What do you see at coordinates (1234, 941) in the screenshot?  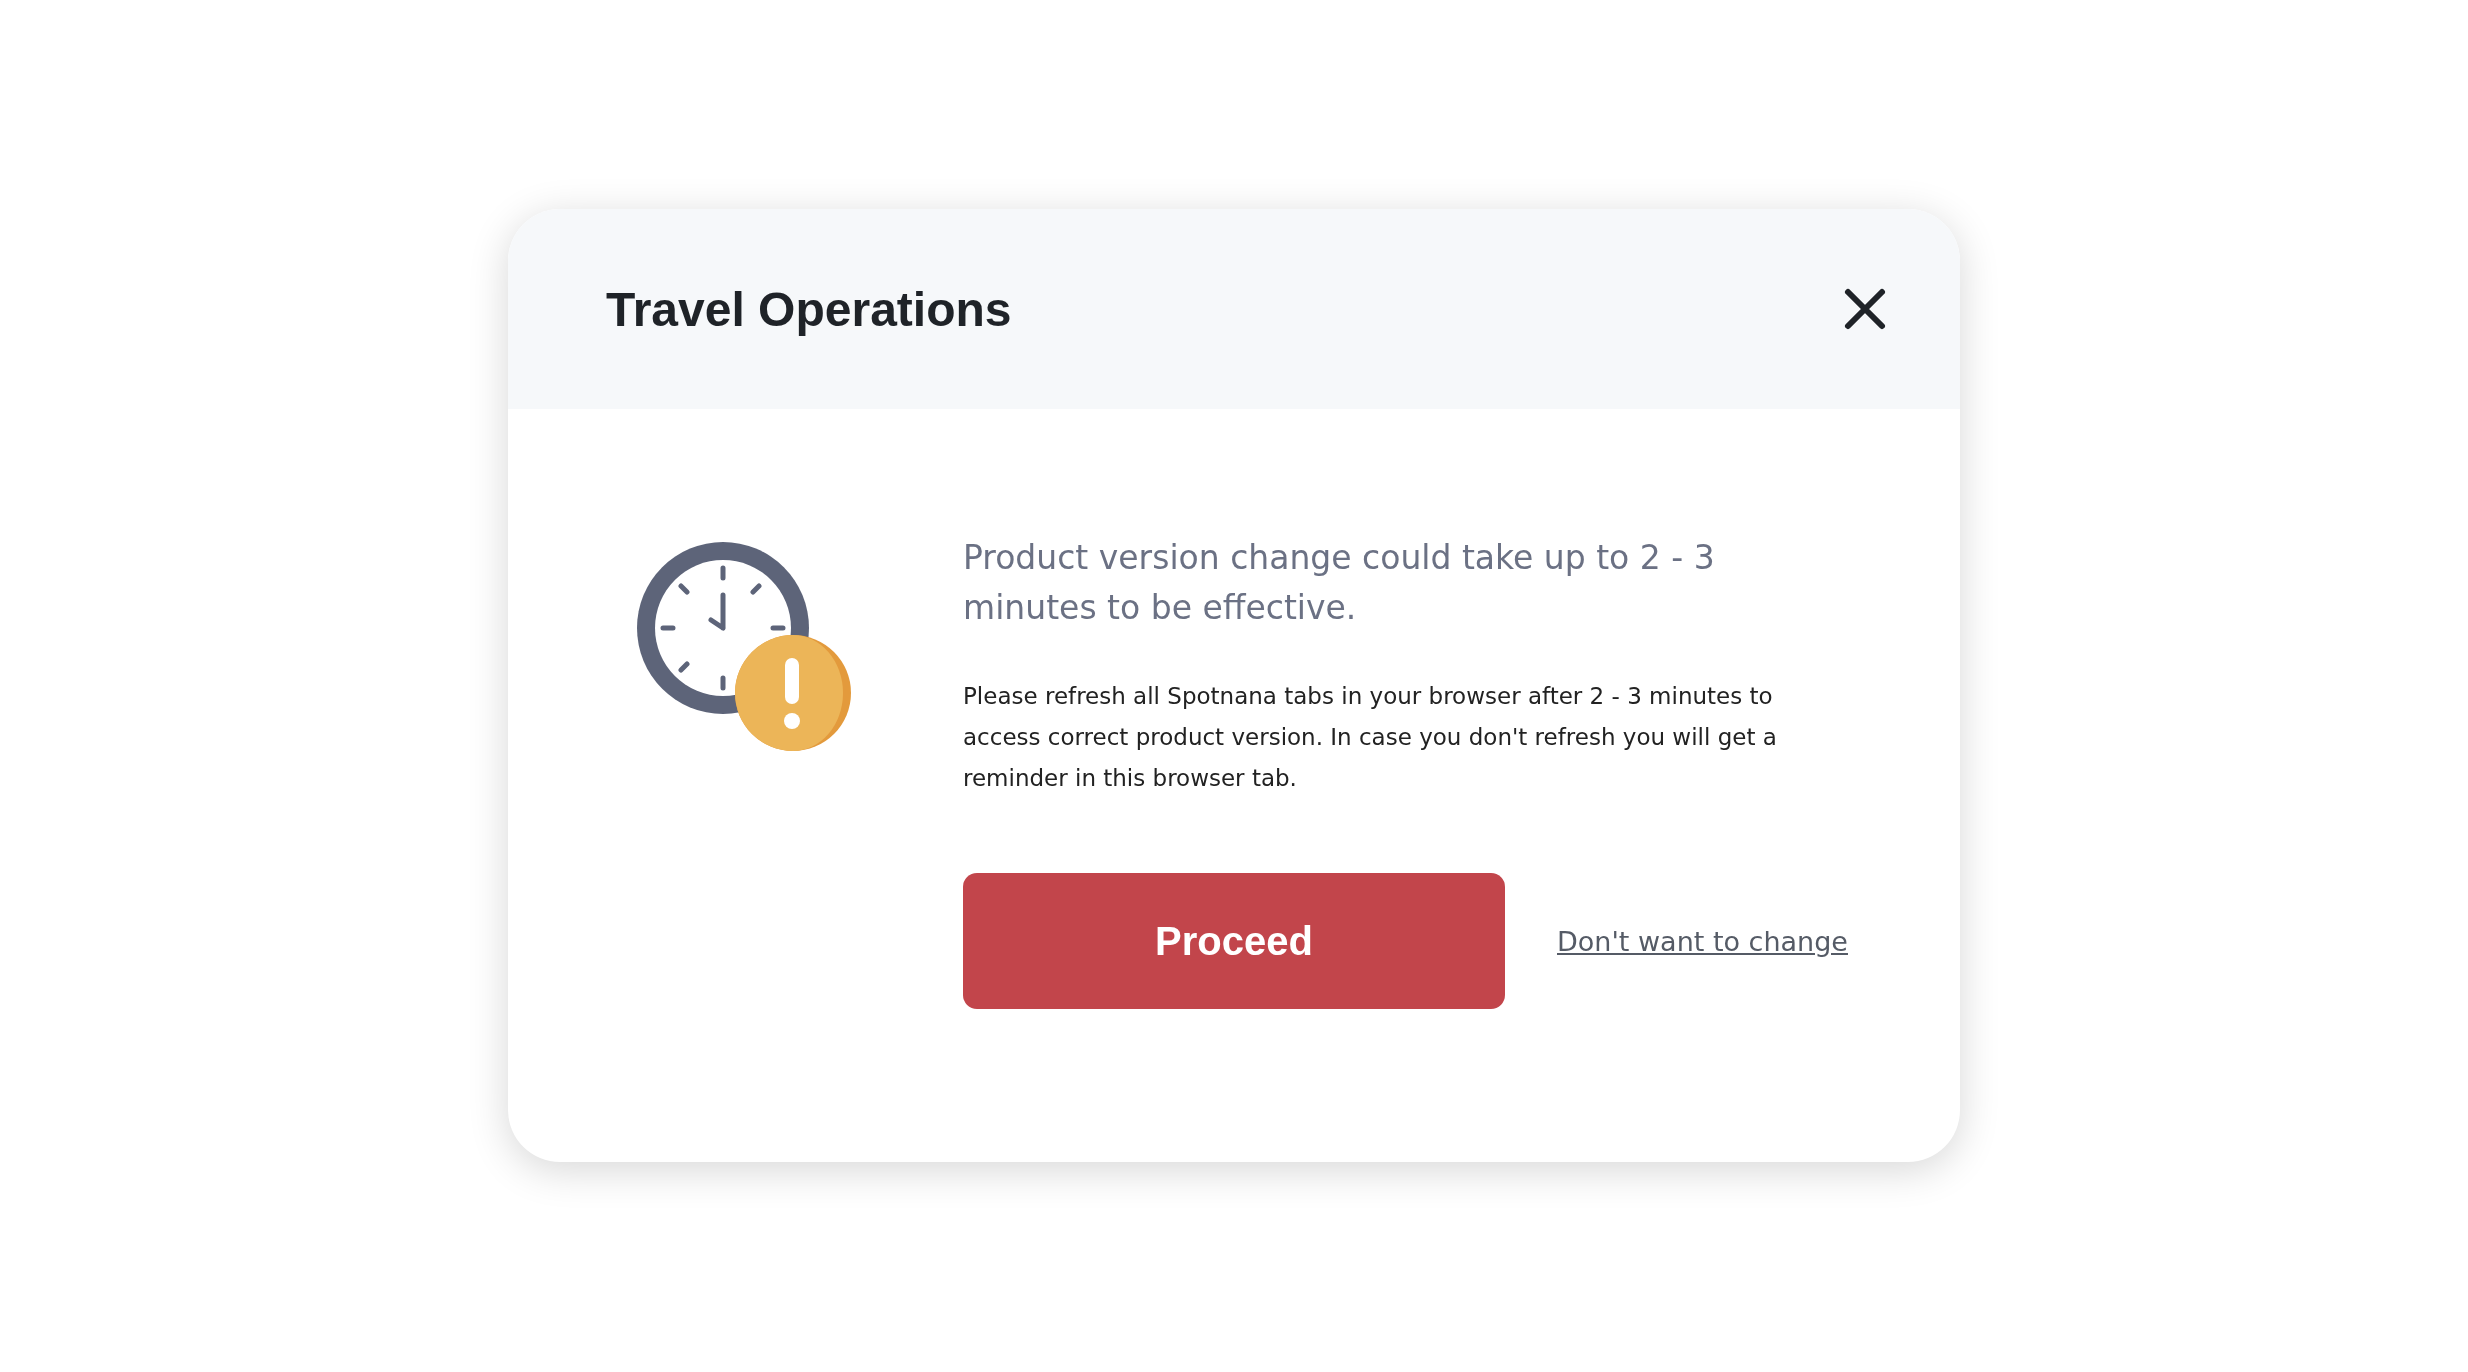 I see `proceed-button: Proceed` at bounding box center [1234, 941].